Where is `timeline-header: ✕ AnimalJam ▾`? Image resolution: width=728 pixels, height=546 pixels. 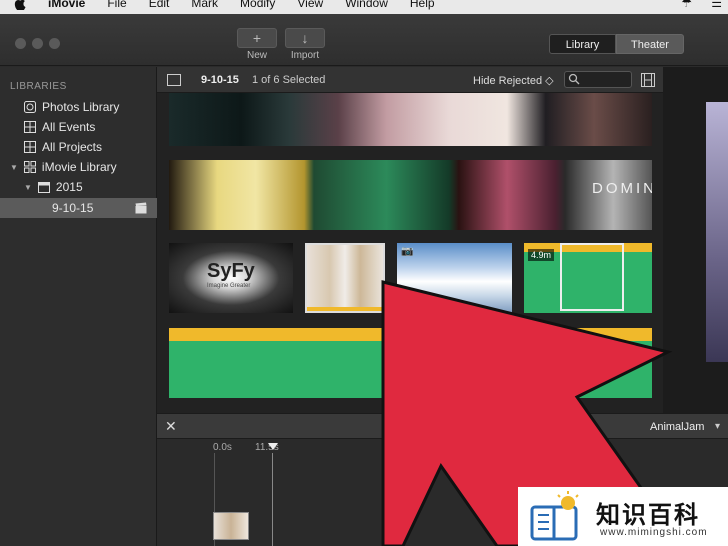
timeline-header: ✕ AnimalJam ▾ is located at coordinates (442, 426).